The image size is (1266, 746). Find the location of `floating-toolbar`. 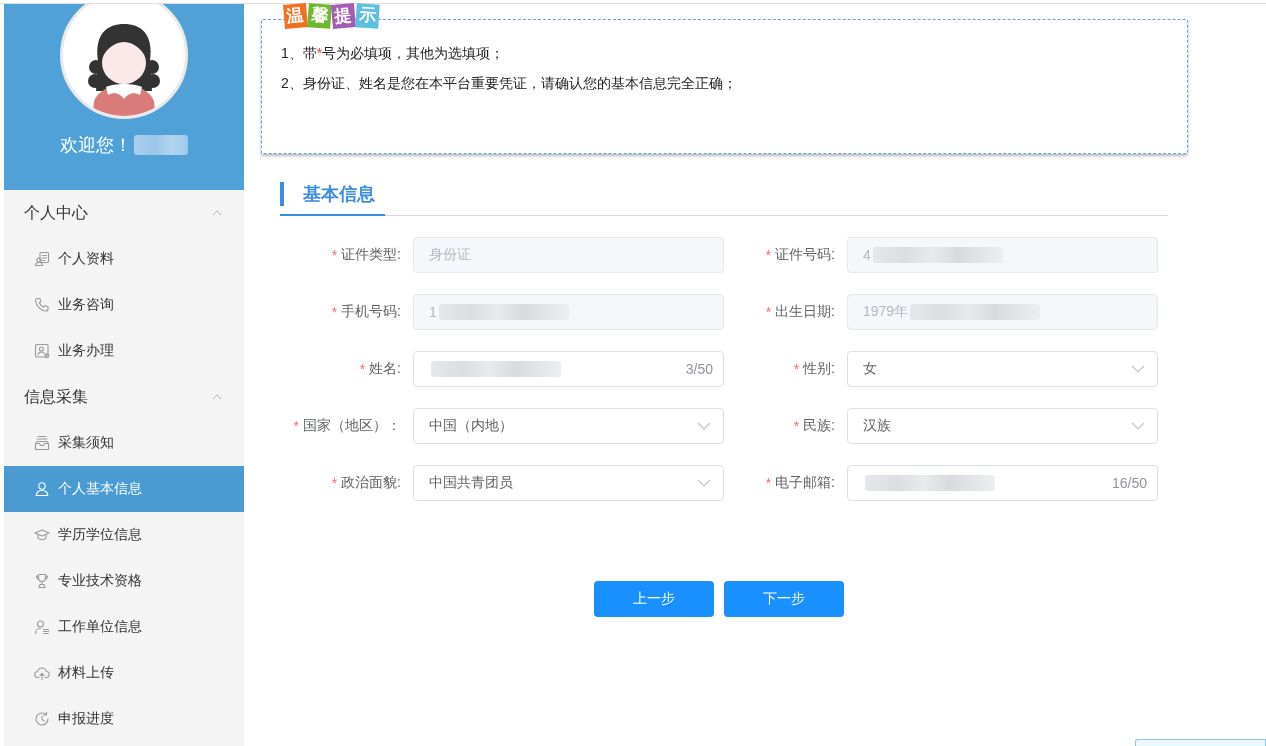

floating-toolbar is located at coordinates (1200, 742).